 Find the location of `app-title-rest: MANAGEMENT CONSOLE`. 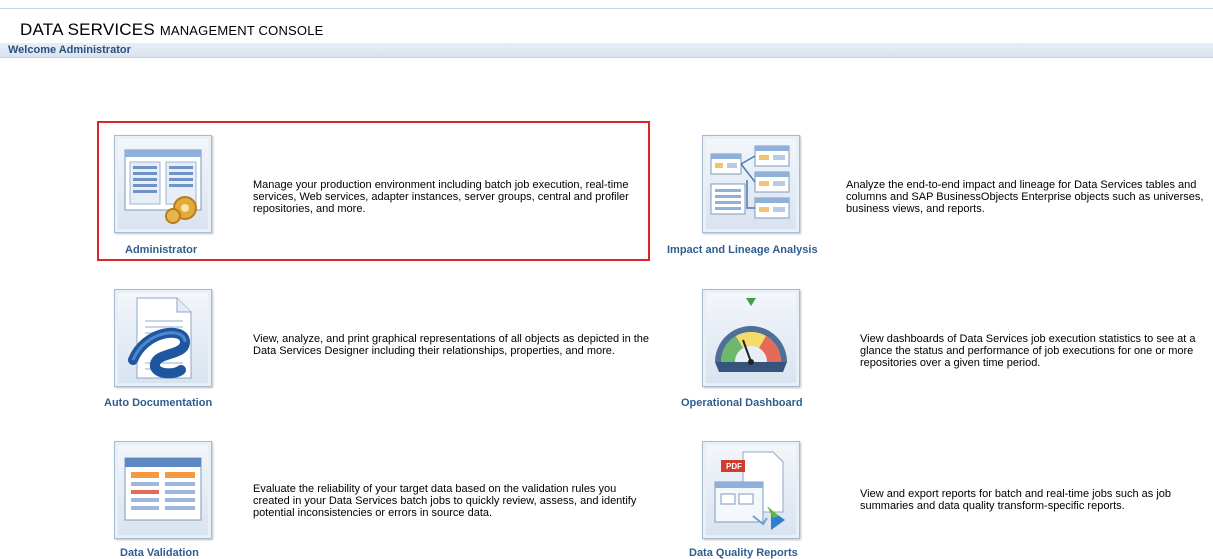

app-title-rest: MANAGEMENT CONSOLE is located at coordinates (241, 30).